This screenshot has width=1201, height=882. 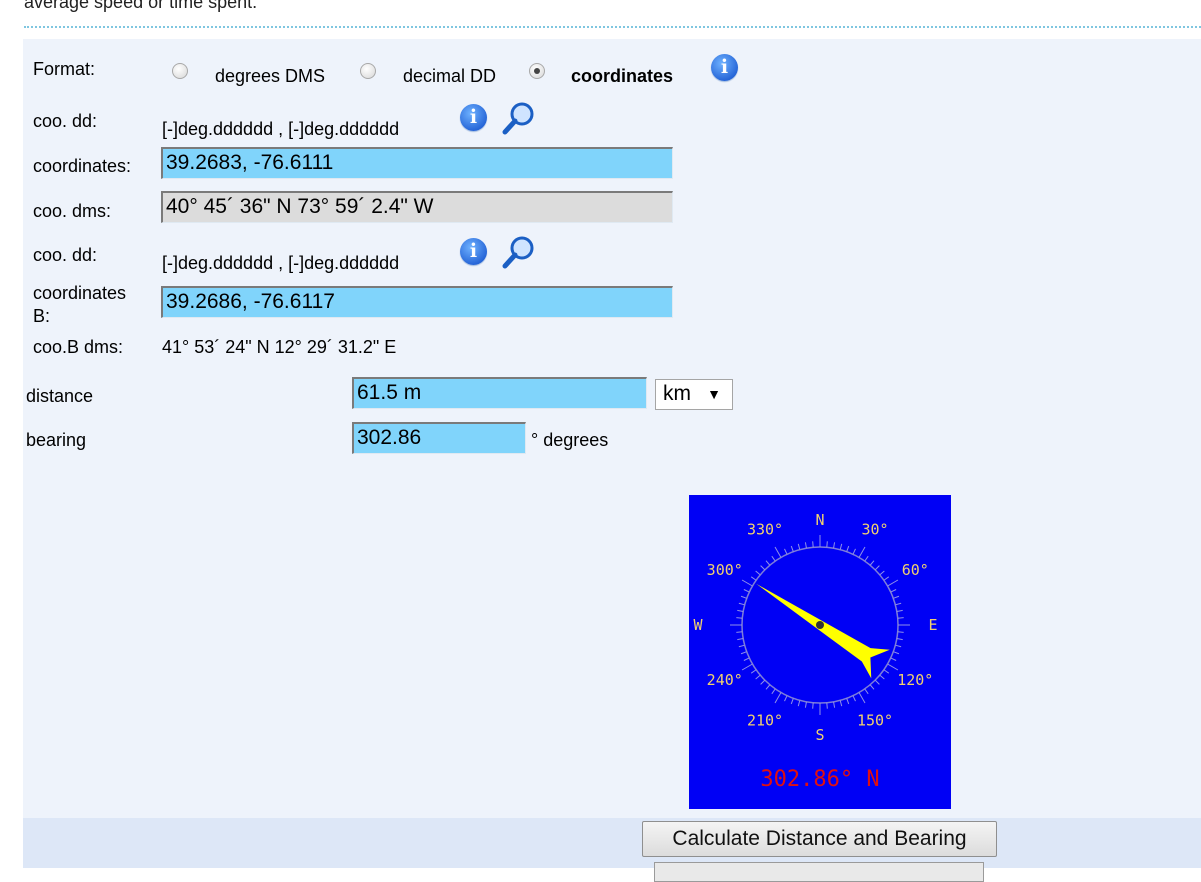 I want to click on compass-pivot, so click(x=820, y=625).